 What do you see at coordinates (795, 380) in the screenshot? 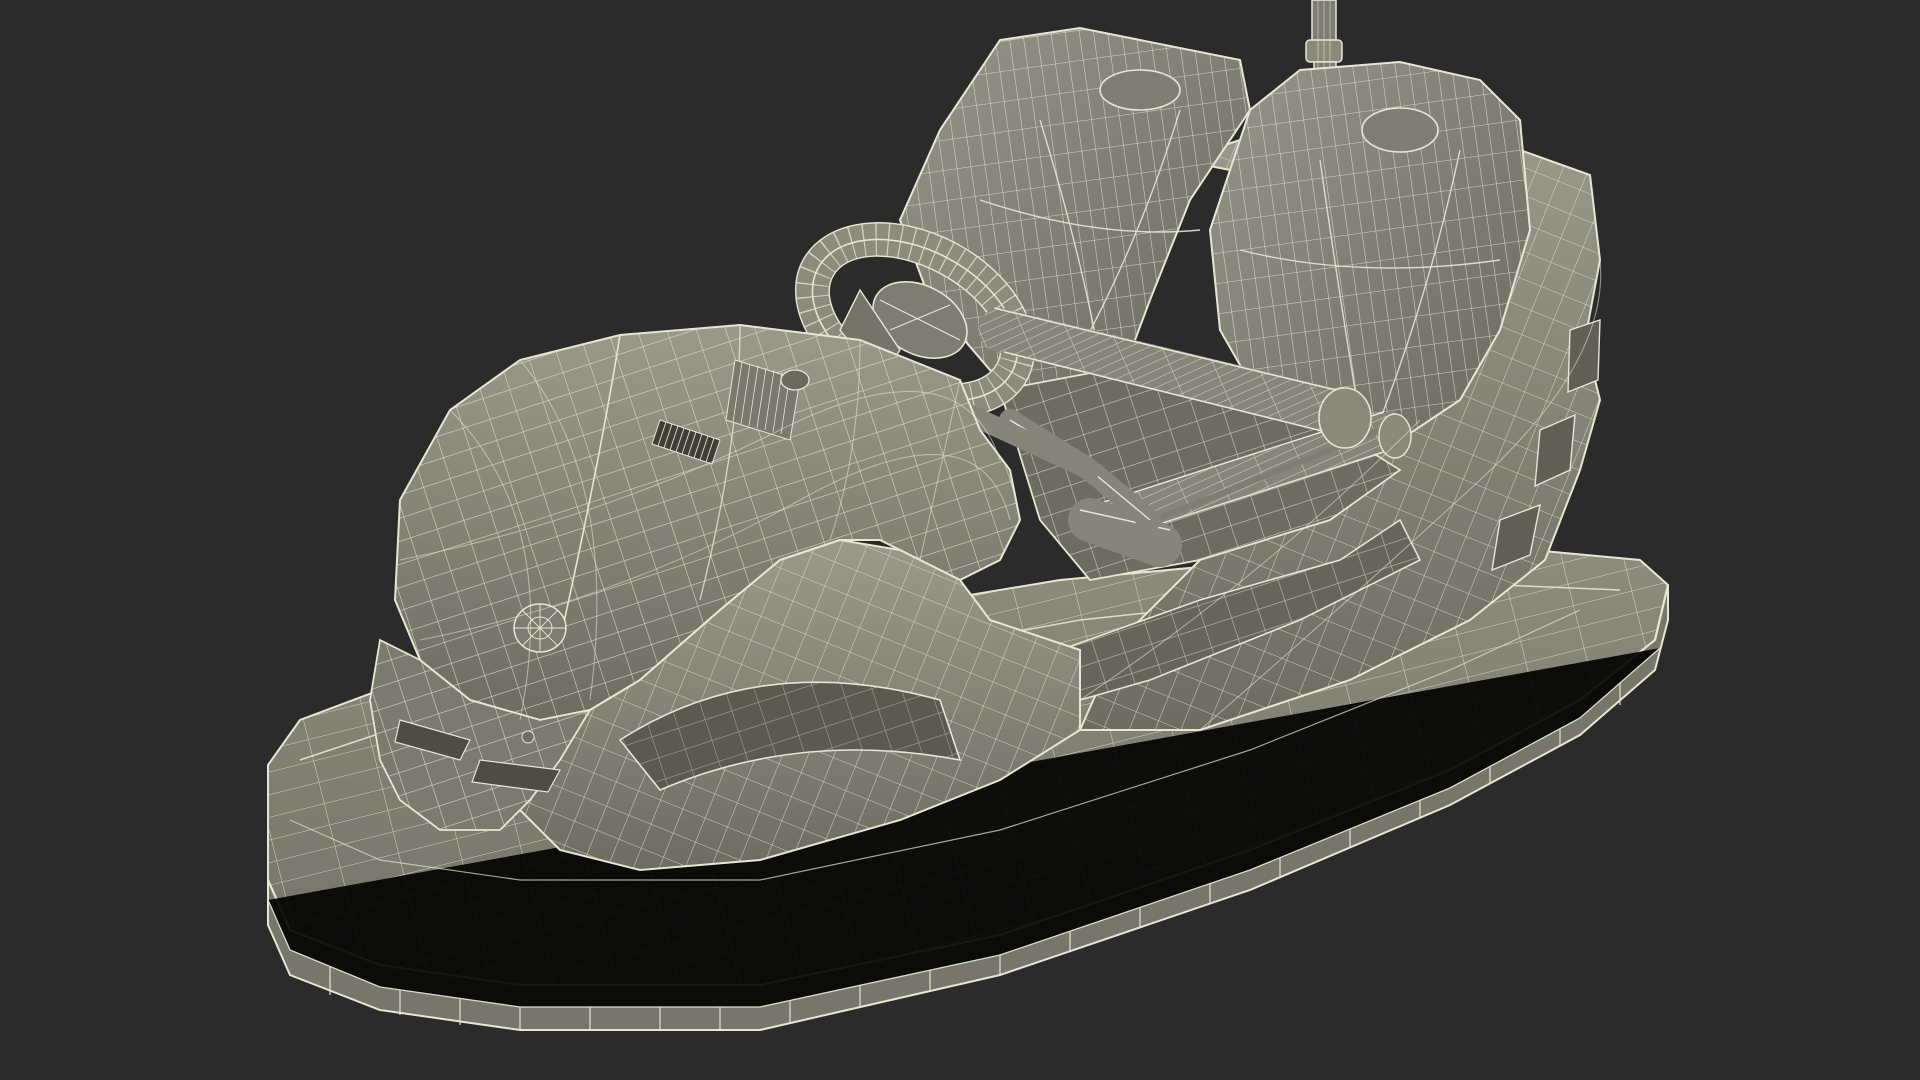
I see `hood-cap` at bounding box center [795, 380].